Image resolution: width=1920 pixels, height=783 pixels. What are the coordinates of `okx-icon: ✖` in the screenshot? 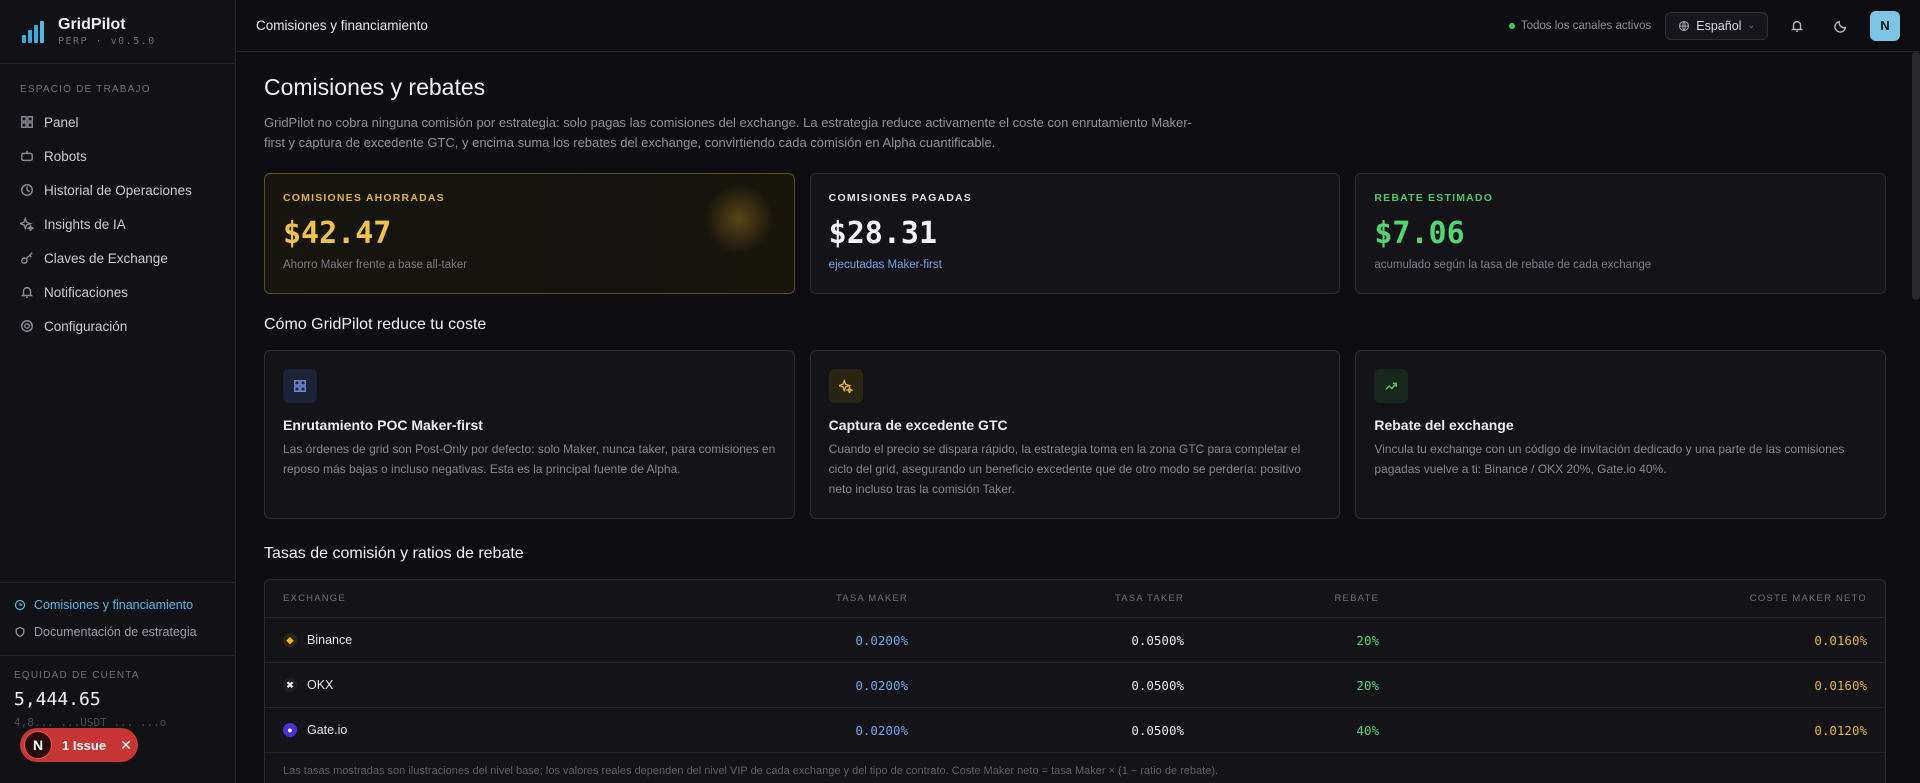 It's located at (290, 685).